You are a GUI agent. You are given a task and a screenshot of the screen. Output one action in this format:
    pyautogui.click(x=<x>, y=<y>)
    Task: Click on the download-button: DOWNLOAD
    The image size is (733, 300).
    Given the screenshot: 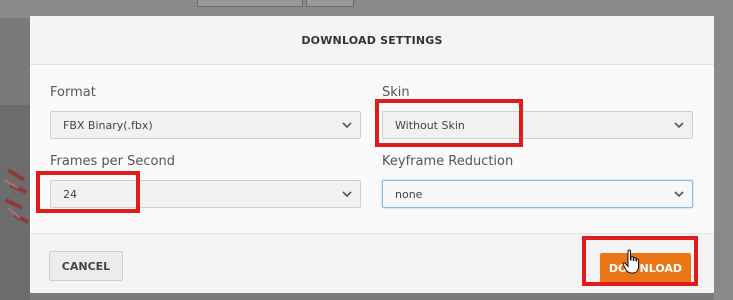 What is the action you would take?
    pyautogui.click(x=645, y=268)
    